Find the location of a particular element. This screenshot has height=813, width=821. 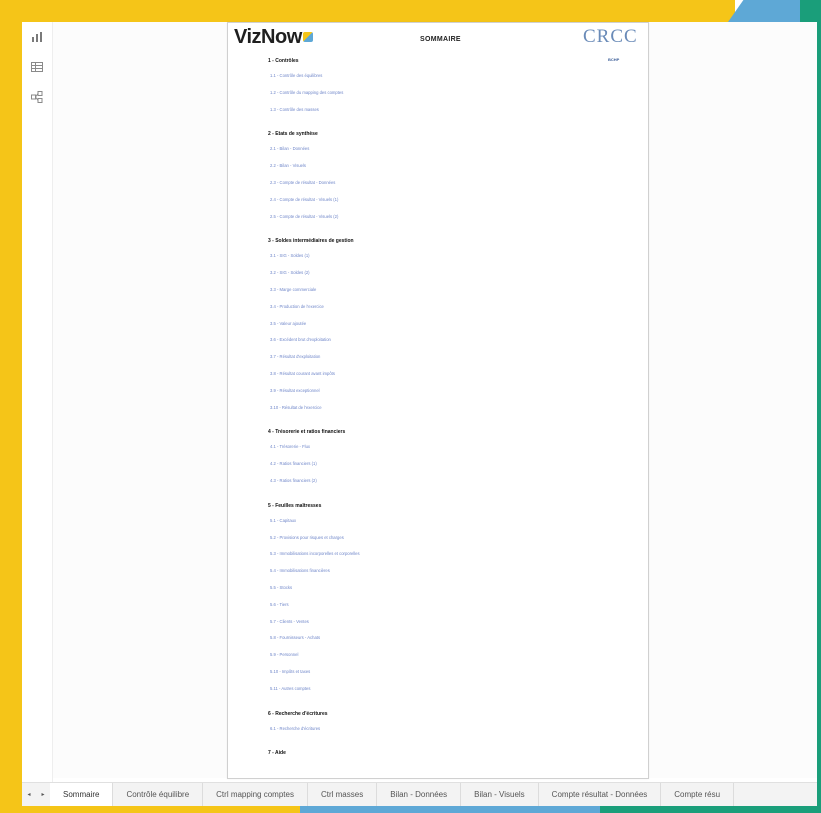

toc-link: 3.7 - Résultat d'exploitation is located at coordinates (448, 357).